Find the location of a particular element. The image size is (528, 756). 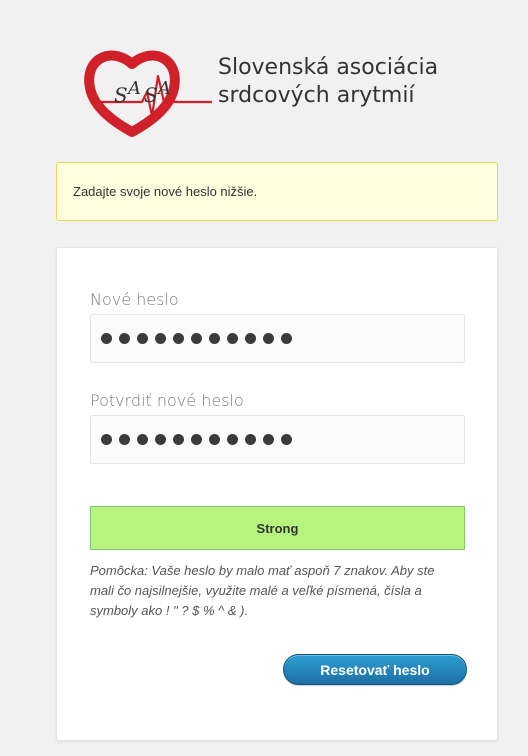

new-password-label: Nové heslo is located at coordinates (134, 299).